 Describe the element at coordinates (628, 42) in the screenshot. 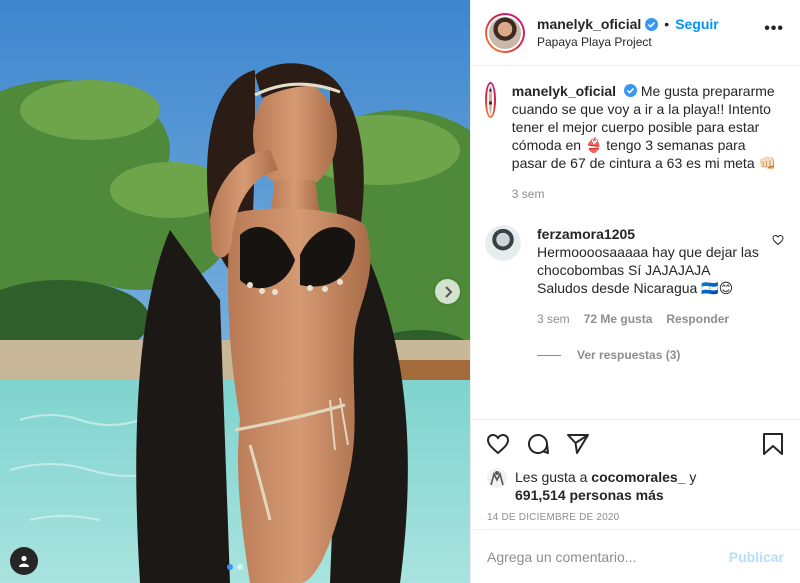

I see `post-location: Papaya Playa Project` at that location.